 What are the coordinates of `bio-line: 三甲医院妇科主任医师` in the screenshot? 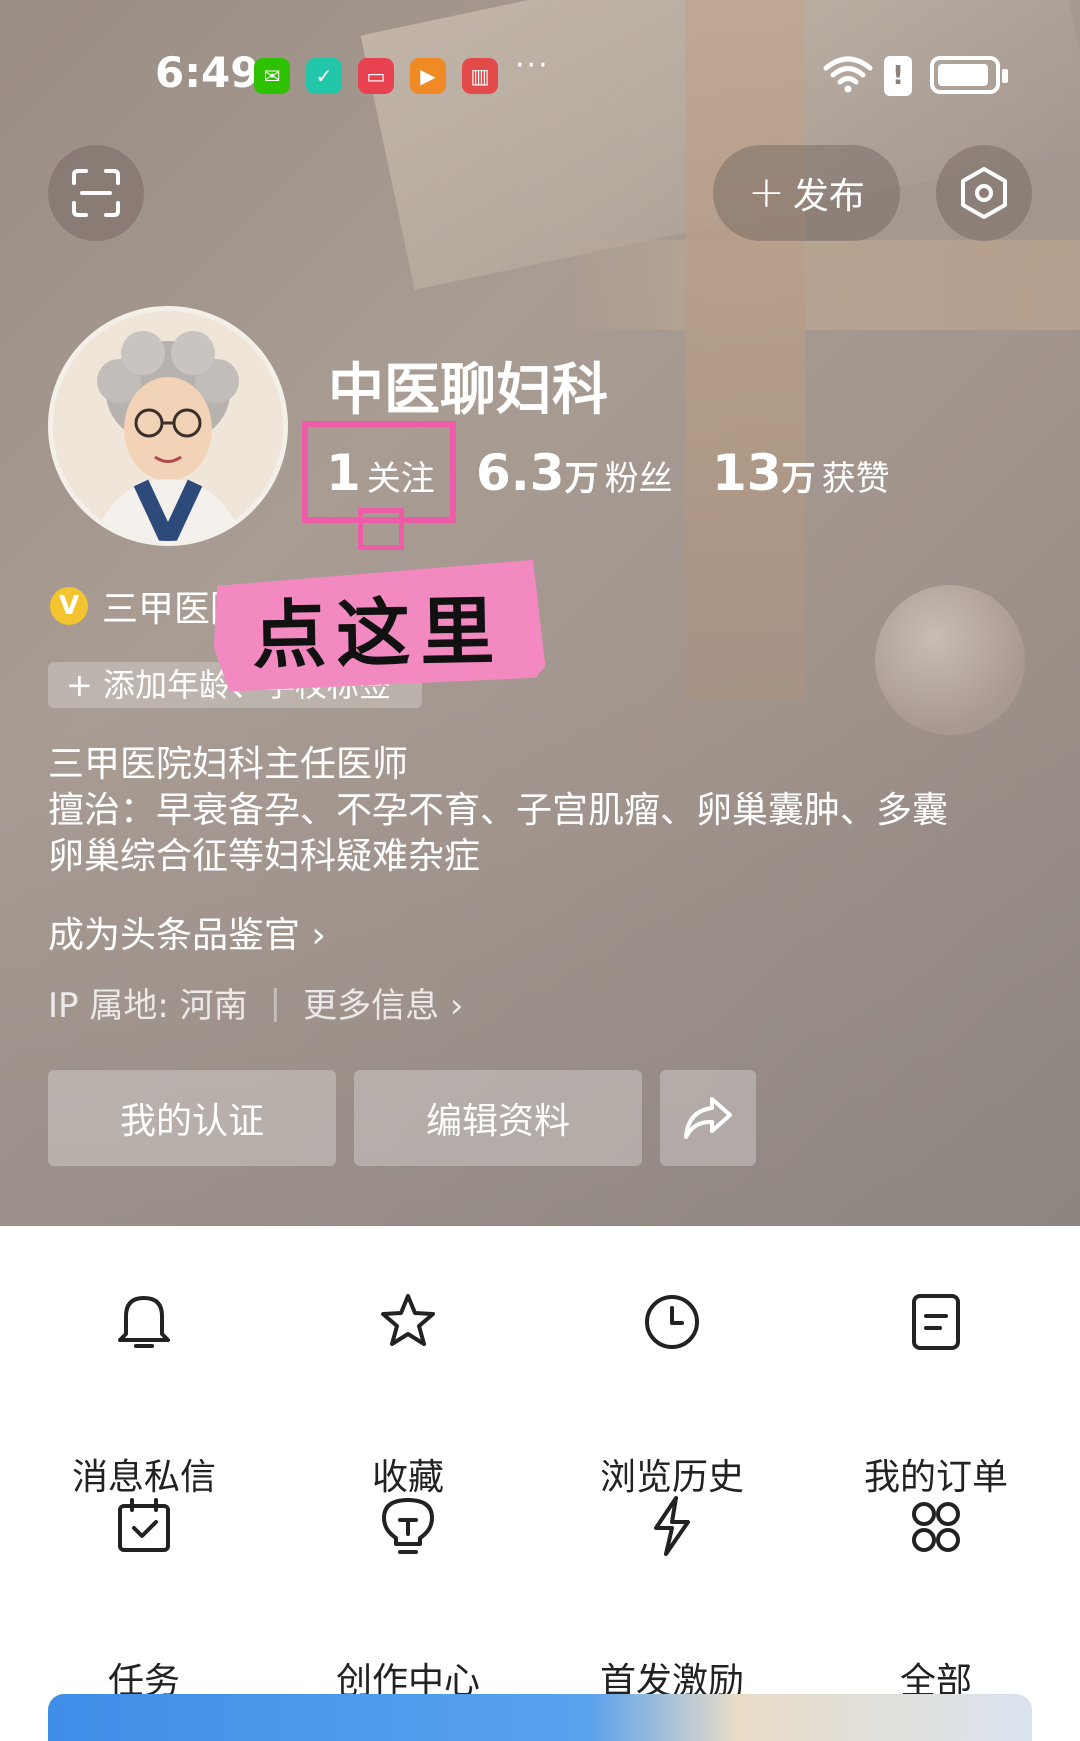 It's located at (228, 764).